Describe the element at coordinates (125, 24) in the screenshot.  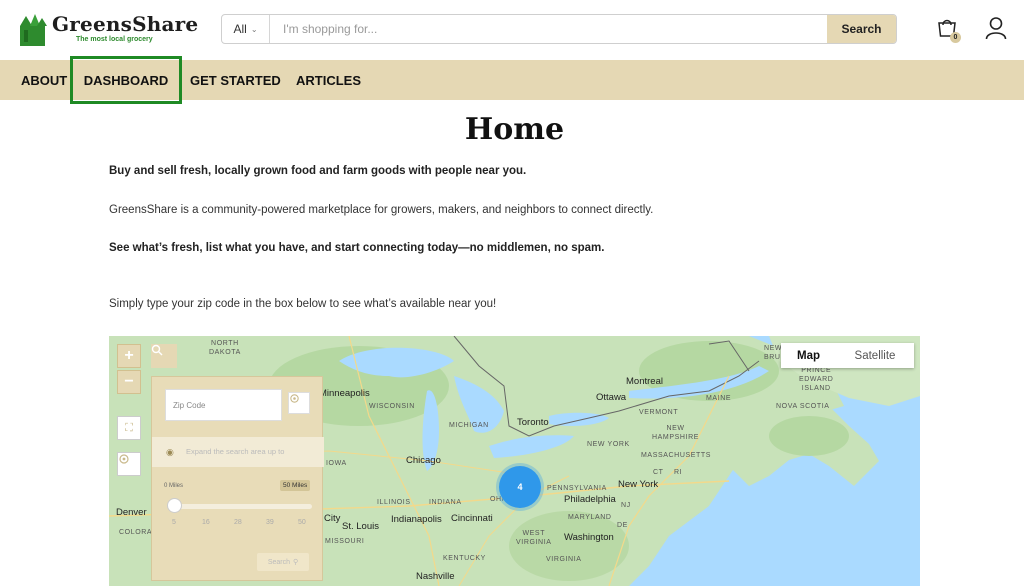
I see `brand-name: GreensShare` at that location.